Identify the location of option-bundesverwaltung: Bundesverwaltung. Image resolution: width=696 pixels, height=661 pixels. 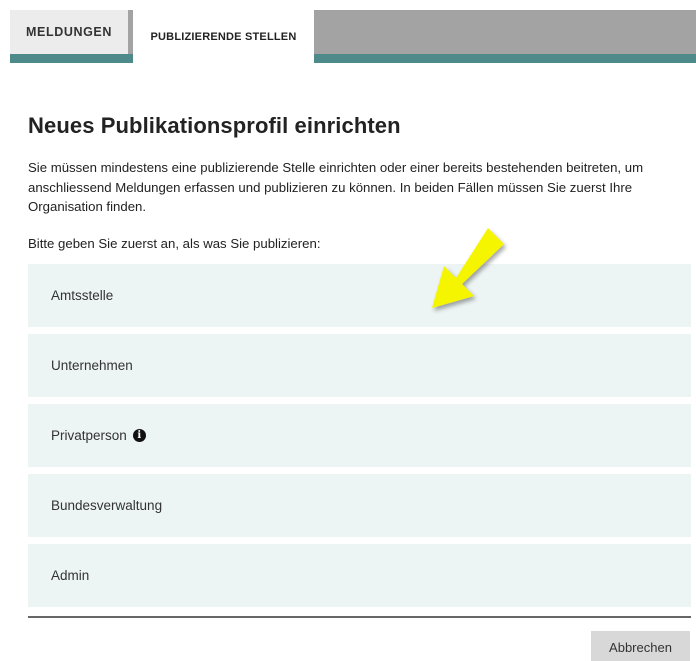
(359, 505).